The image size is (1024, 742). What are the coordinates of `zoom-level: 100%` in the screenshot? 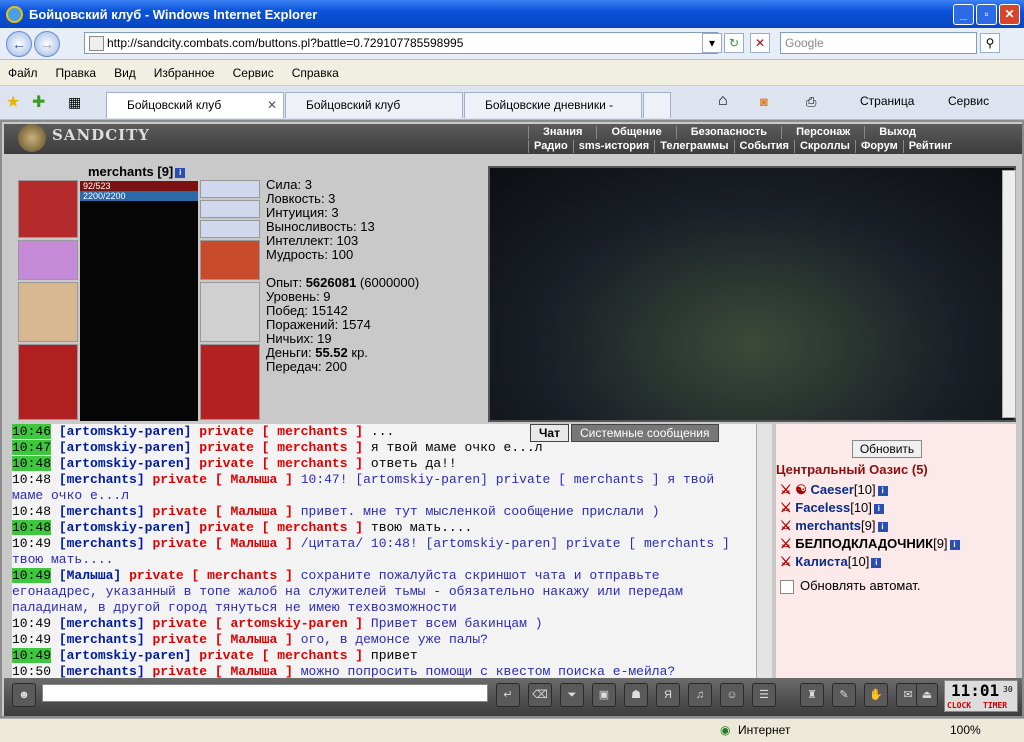 It's located at (965, 730).